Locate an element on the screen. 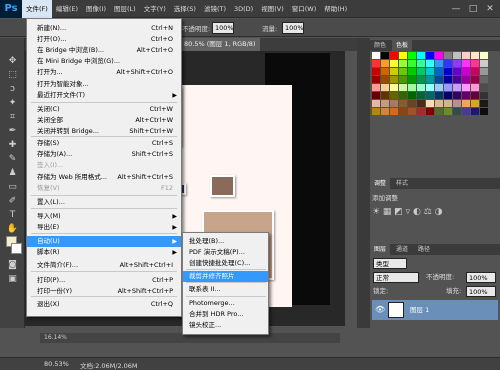 This screenshot has width=500, height=370. file-menu-item: 导入(M) ▶ is located at coordinates (104, 216).